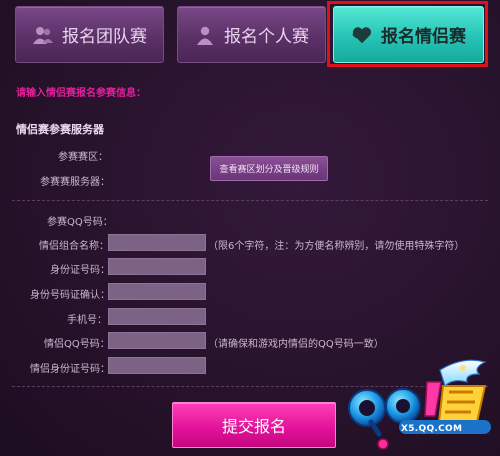  I want to click on logo-url: X5.QQ.COM, so click(432, 429).